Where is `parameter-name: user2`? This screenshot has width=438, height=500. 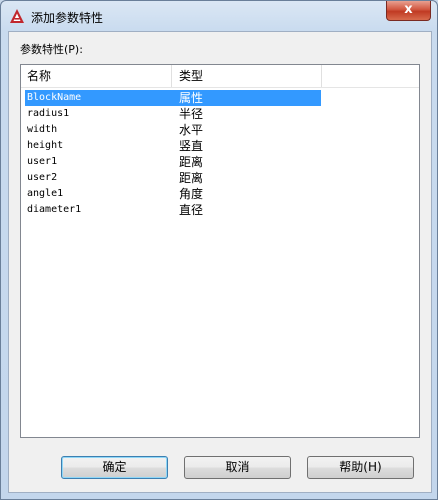 parameter-name: user2 is located at coordinates (42, 177).